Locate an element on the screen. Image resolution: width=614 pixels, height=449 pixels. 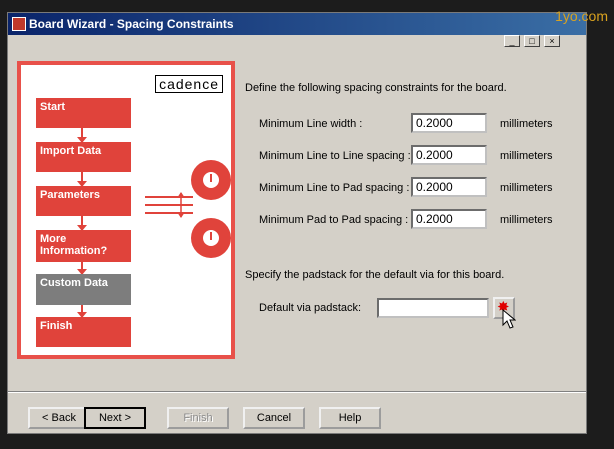
min-line-to-line-input is located at coordinates (449, 155).